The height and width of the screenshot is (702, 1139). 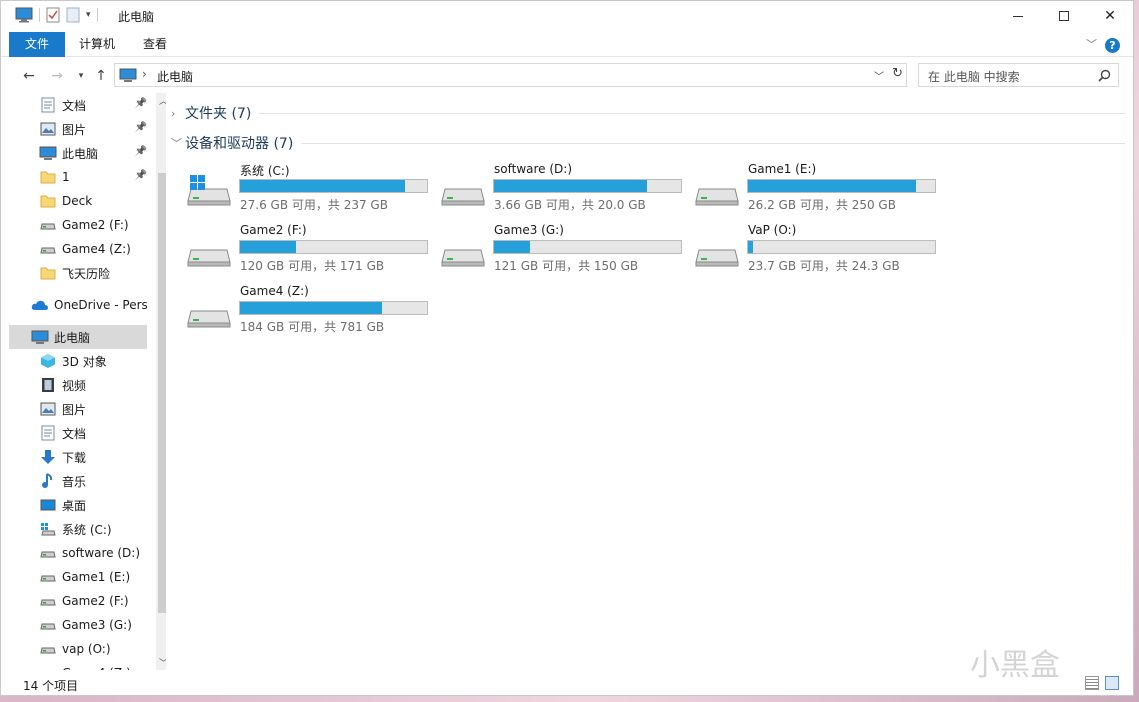 What do you see at coordinates (533, 169) in the screenshot?
I see `drive-name: software (D:)` at bounding box center [533, 169].